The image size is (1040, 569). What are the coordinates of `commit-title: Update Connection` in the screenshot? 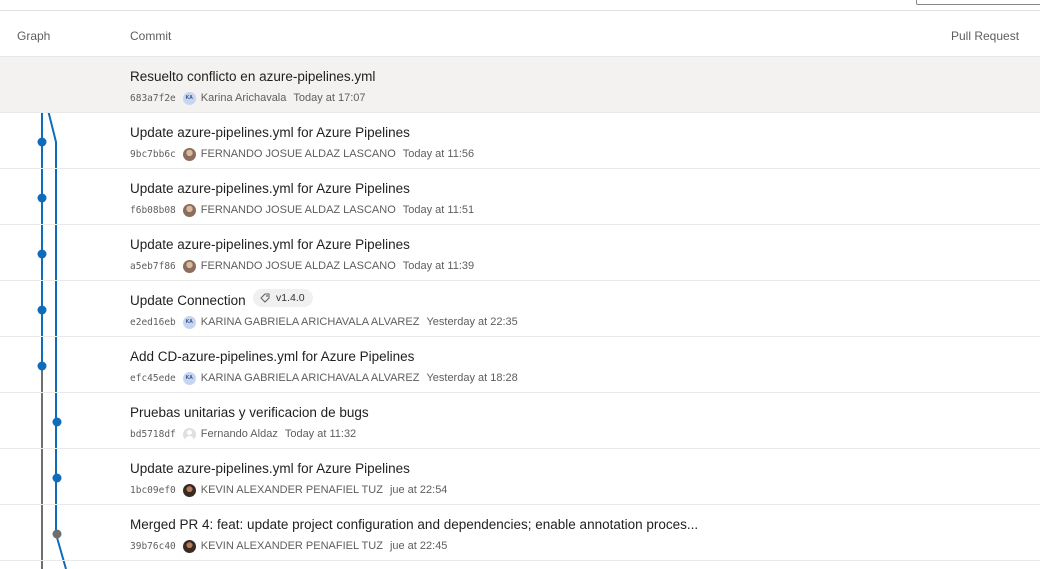 It's located at (188, 300).